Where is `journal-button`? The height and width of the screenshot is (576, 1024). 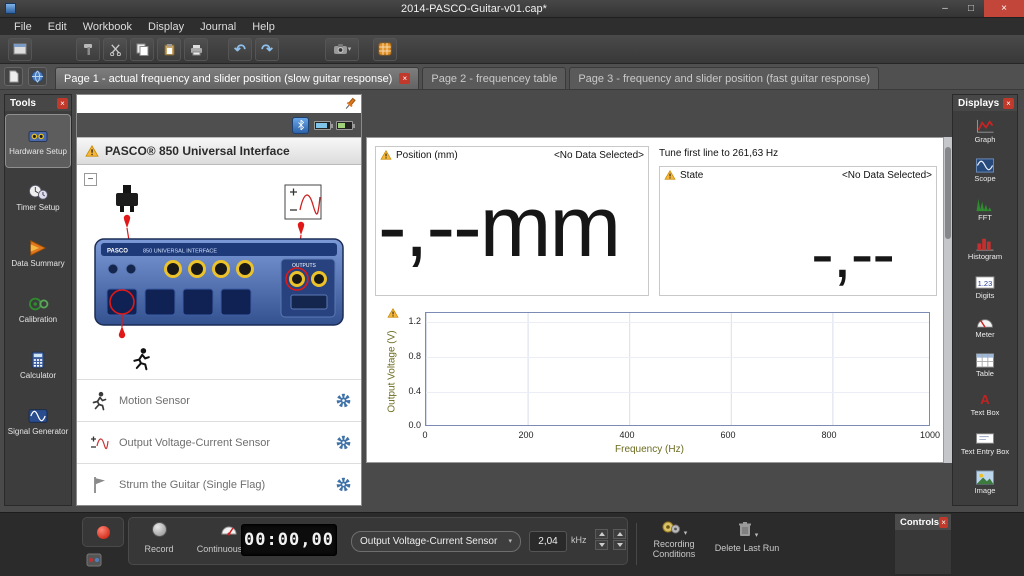 journal-button is located at coordinates (385, 49).